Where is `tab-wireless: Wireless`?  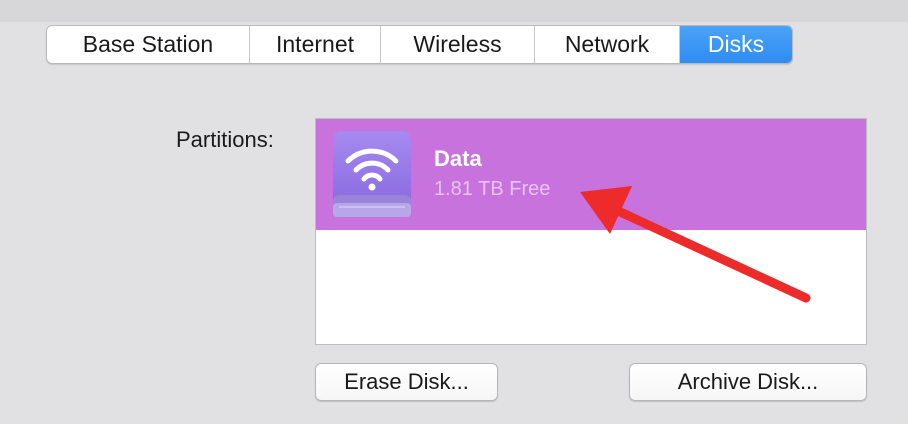 tab-wireless: Wireless is located at coordinates (458, 44).